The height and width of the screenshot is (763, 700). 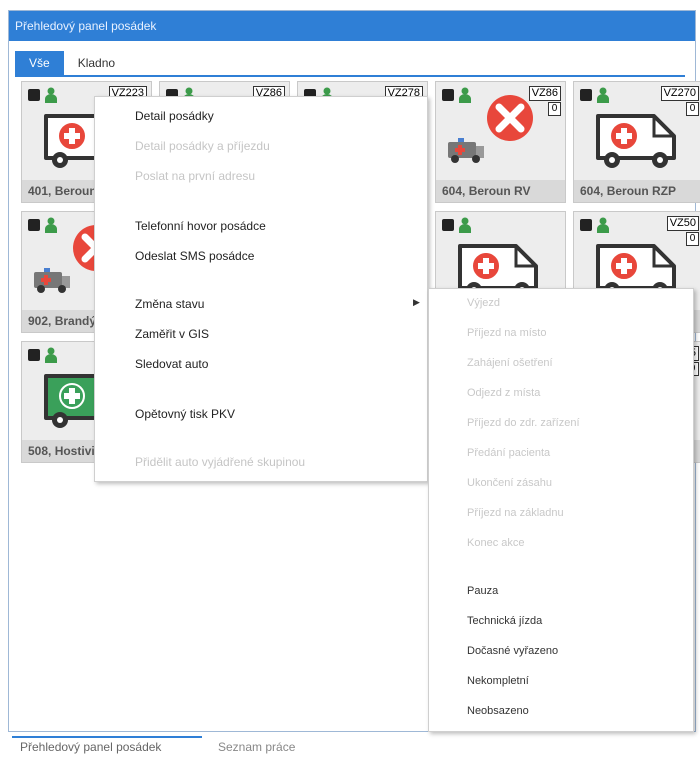 I want to click on context-menu-item: Telefonní hovor posádce, so click(x=200, y=226).